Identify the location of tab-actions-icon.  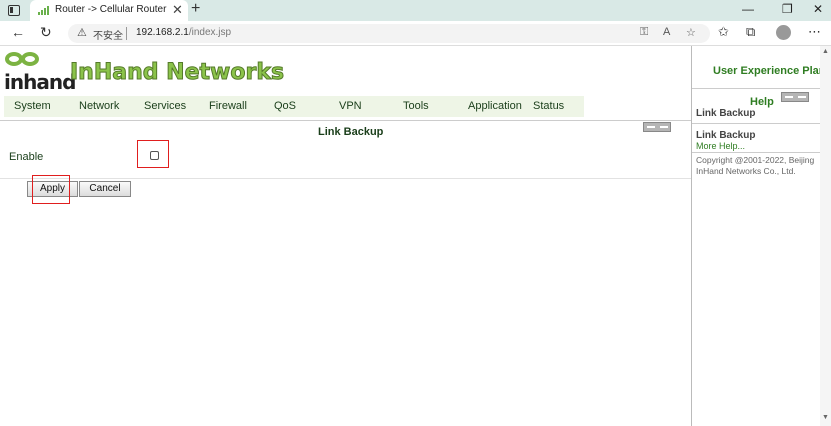
(14, 10).